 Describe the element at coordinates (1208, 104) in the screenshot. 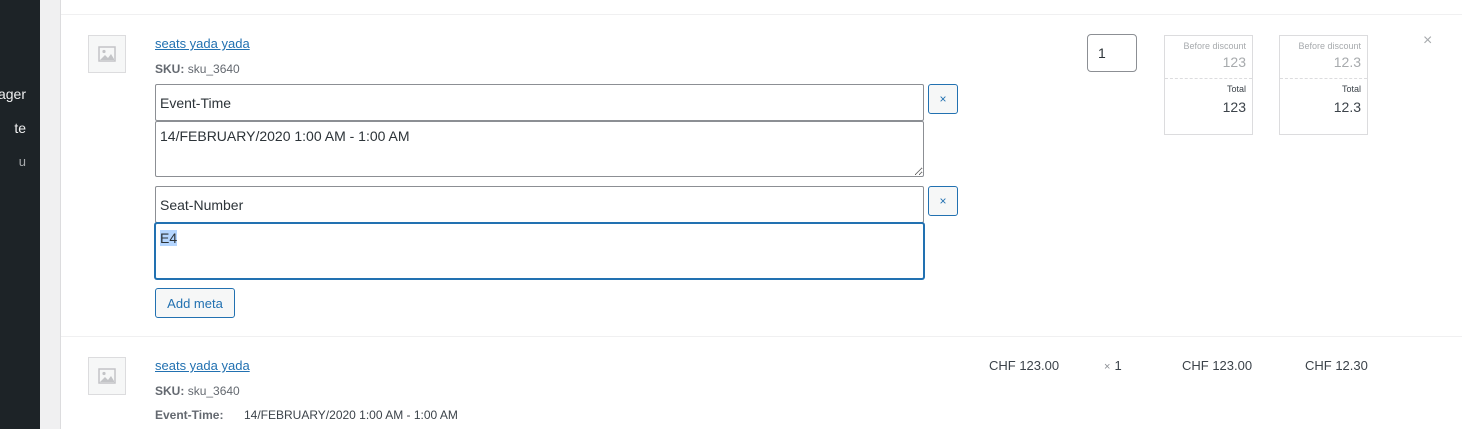

I see `total-input: 123` at that location.